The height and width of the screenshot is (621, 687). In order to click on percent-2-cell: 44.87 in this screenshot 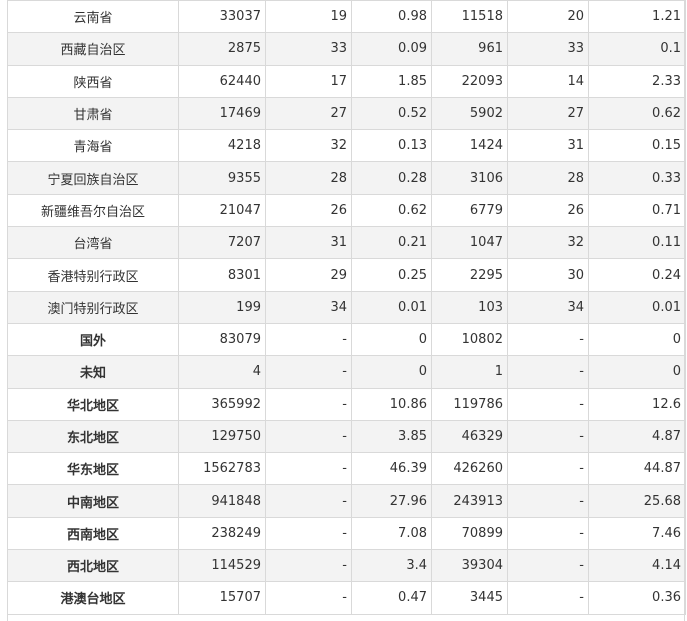, I will do `click(637, 469)`.